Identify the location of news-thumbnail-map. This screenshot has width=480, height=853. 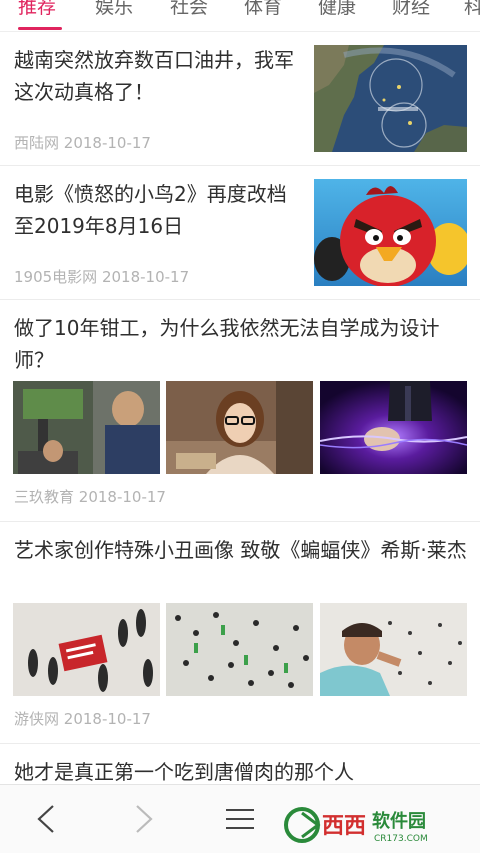
(390, 98).